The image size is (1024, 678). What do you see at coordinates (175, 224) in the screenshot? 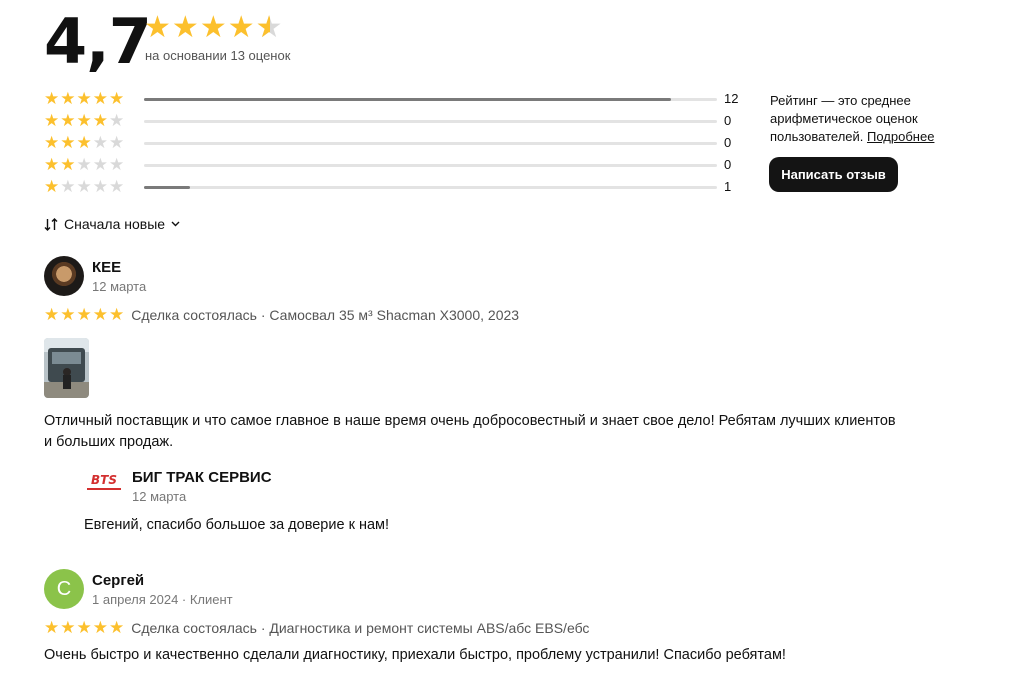
I see `chevron-down-icon` at bounding box center [175, 224].